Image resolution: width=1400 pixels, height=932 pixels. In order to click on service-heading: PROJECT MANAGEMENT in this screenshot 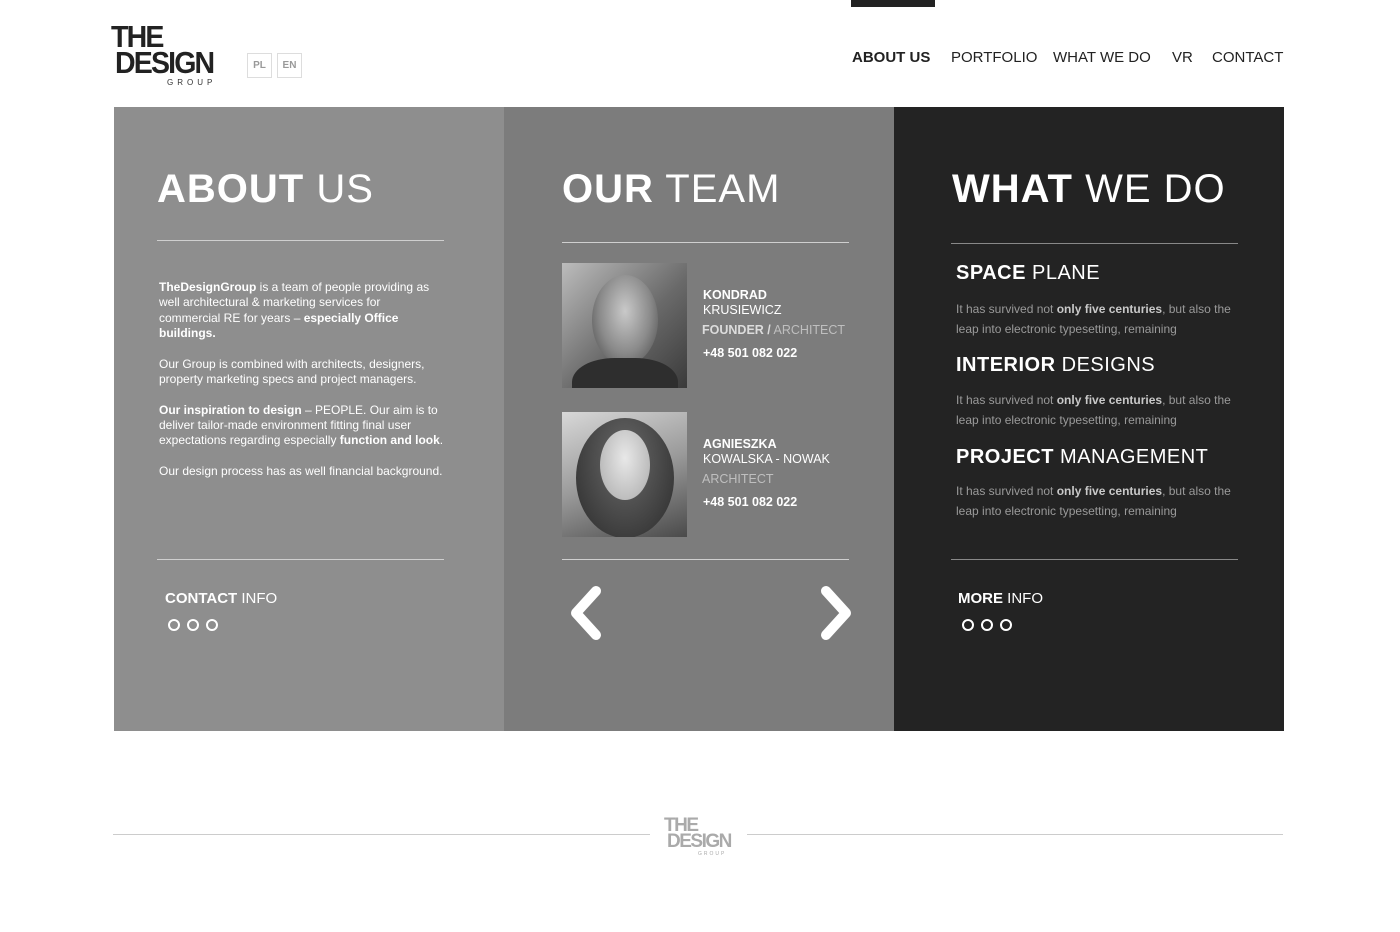, I will do `click(1082, 457)`.